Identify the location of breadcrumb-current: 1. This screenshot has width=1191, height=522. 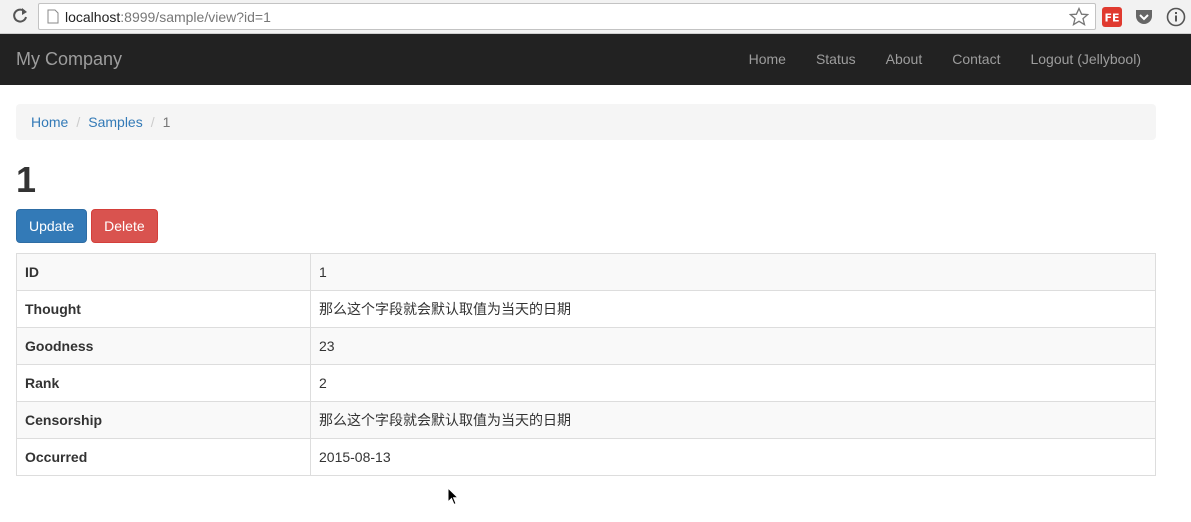
(166, 122).